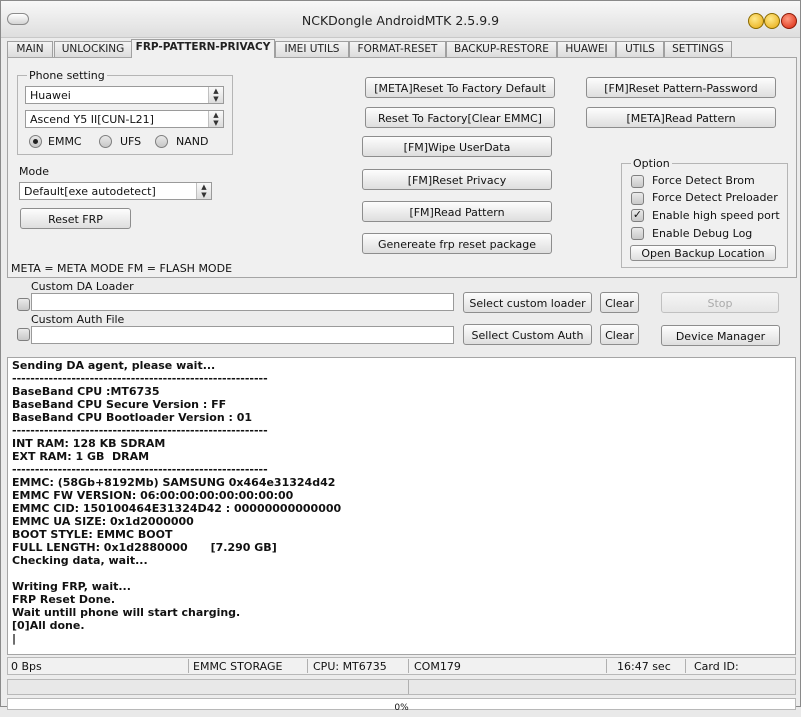  I want to click on log-line: BaseBand CPU Bootloader Version : 01, so click(132, 417).